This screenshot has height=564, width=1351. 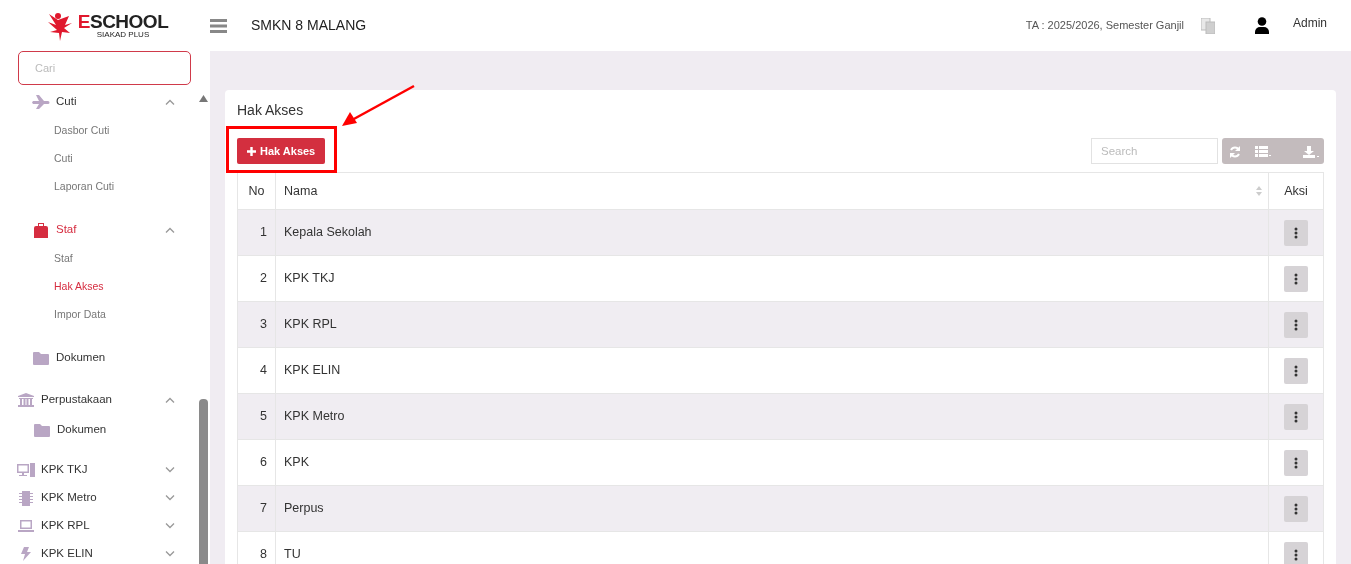 What do you see at coordinates (1263, 152) in the screenshot?
I see `list-icon` at bounding box center [1263, 152].